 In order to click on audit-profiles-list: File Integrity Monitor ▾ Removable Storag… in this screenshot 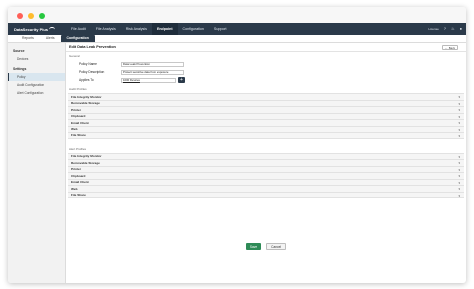, I will do `click(266, 116)`.